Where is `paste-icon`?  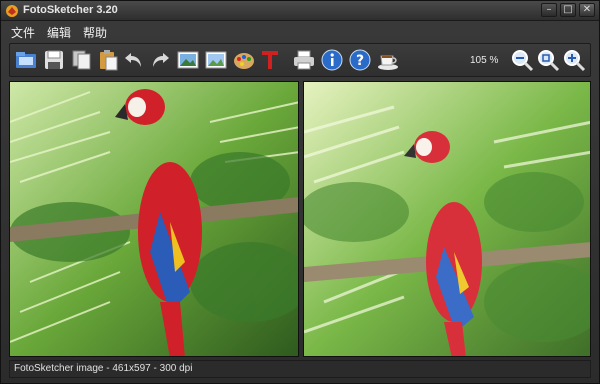
paste-icon is located at coordinates (108, 60).